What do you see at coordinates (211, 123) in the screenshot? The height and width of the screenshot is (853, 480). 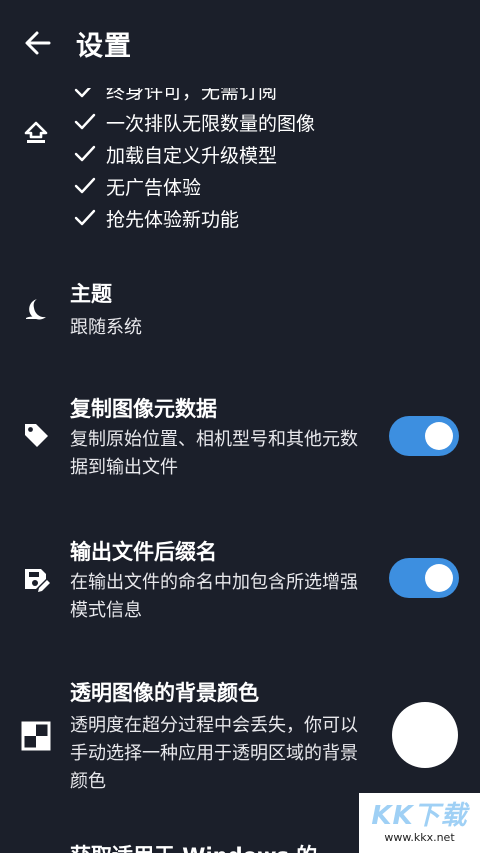 I see `feature-label: 一次排队无限数量的图像` at bounding box center [211, 123].